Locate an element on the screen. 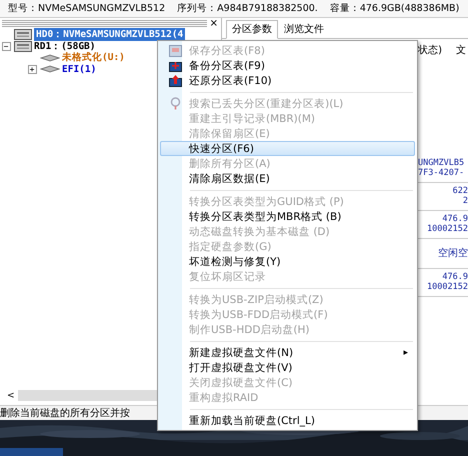 The height and width of the screenshot is (456, 468). menu-item: 打开虚拟硬盘文件(V) is located at coordinates (287, 367).